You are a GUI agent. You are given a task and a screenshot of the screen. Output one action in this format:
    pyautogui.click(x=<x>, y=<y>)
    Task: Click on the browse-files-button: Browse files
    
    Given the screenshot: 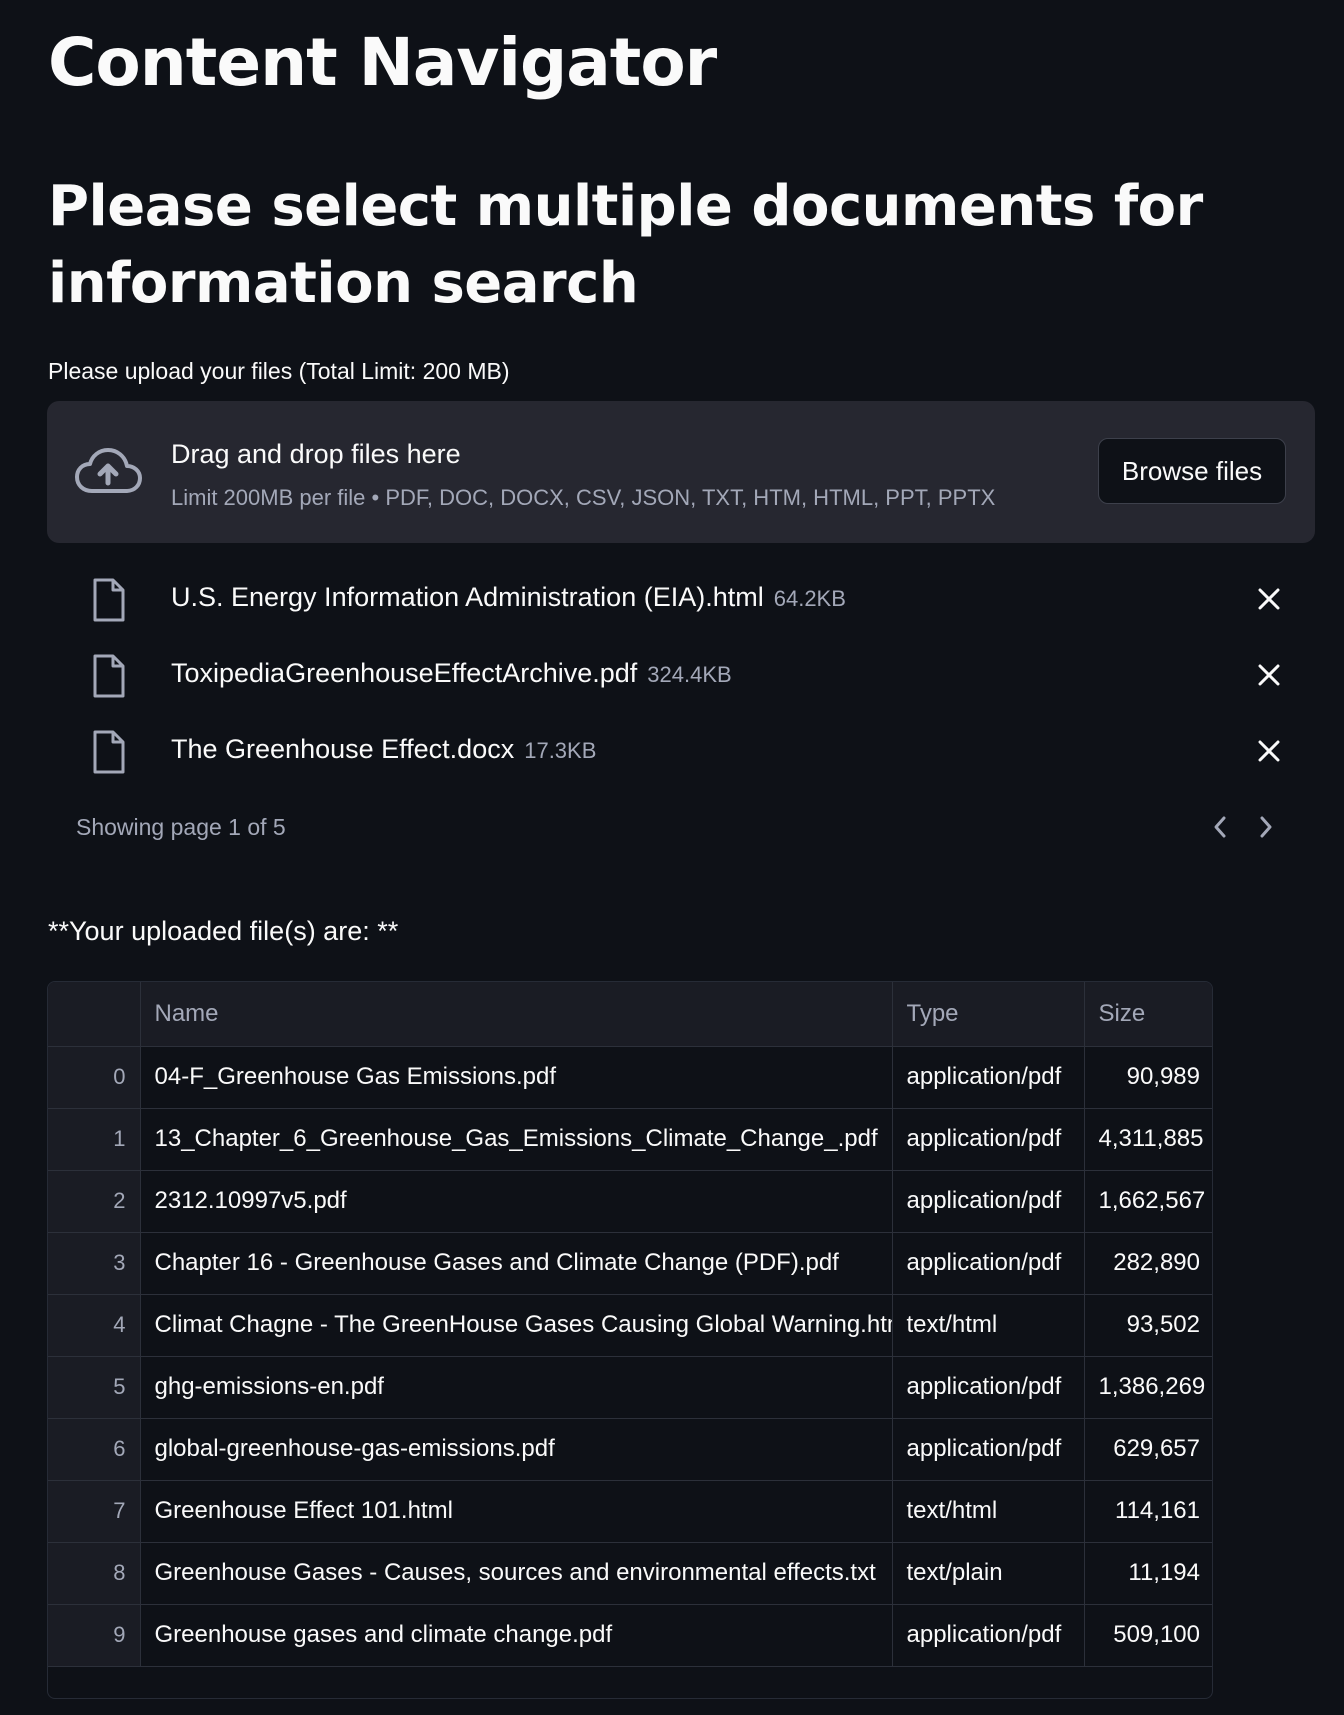 What is the action you would take?
    pyautogui.click(x=1192, y=471)
    